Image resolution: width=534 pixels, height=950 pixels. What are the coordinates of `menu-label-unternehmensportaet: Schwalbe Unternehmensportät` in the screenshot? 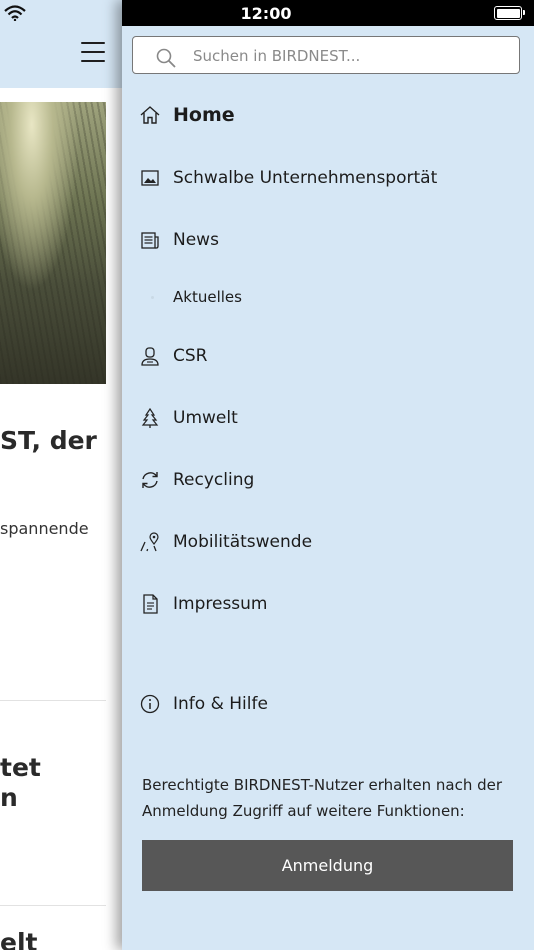 It's located at (305, 178).